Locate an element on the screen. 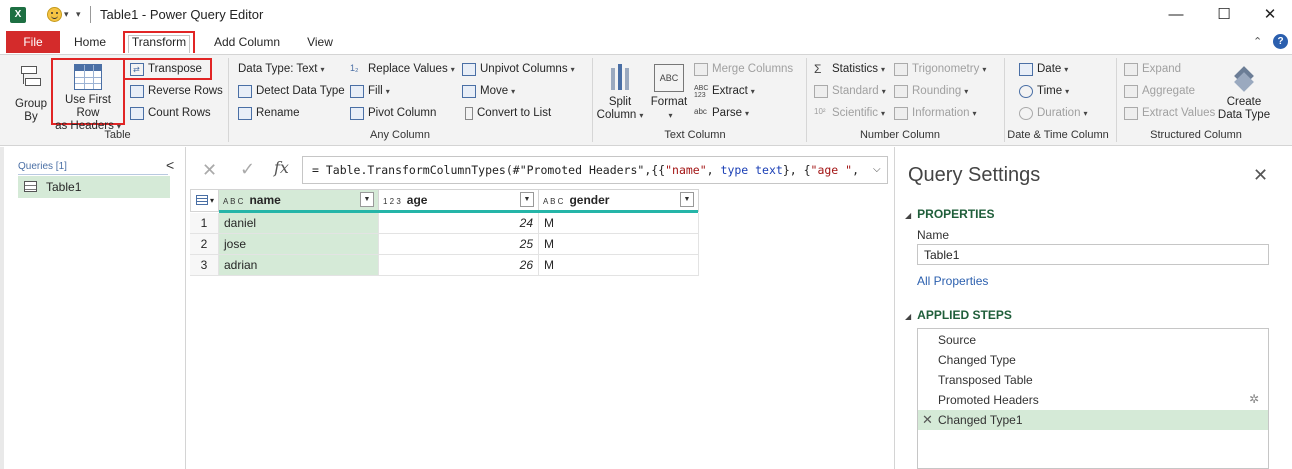 This screenshot has height=469, width=1292. text-type-icon: A B C is located at coordinates (233, 201).